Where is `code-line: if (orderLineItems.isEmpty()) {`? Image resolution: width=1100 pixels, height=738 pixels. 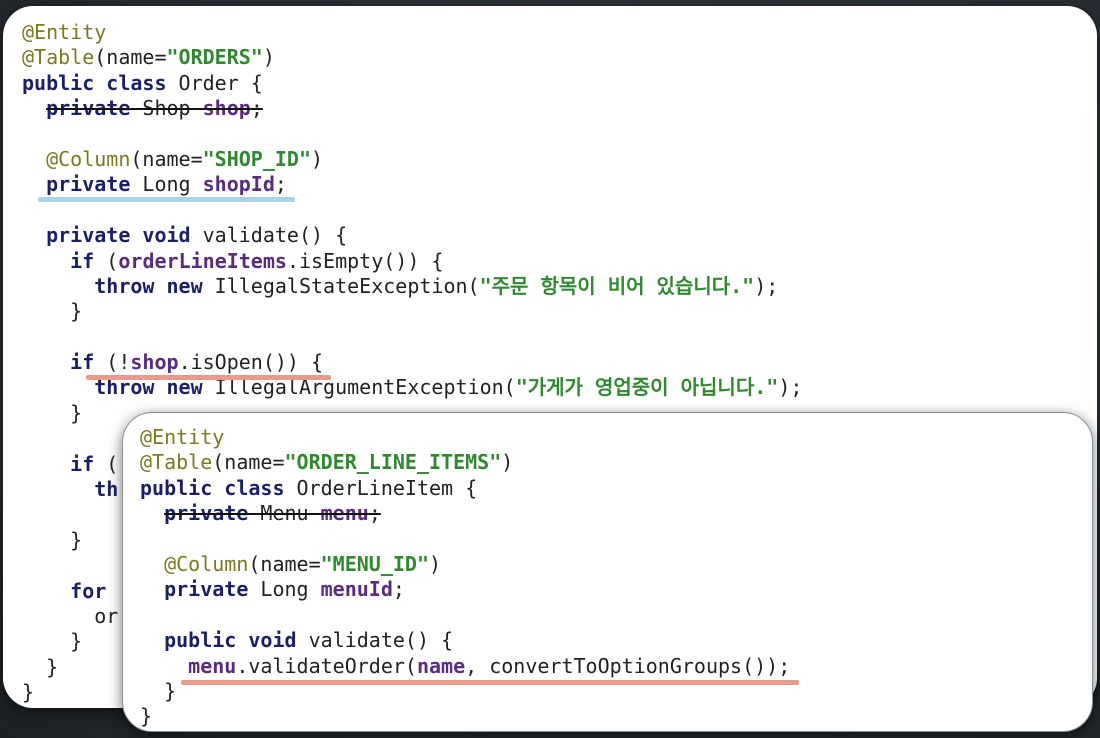 code-line: if (orderLineItems.isEmpty()) { is located at coordinates (412, 261).